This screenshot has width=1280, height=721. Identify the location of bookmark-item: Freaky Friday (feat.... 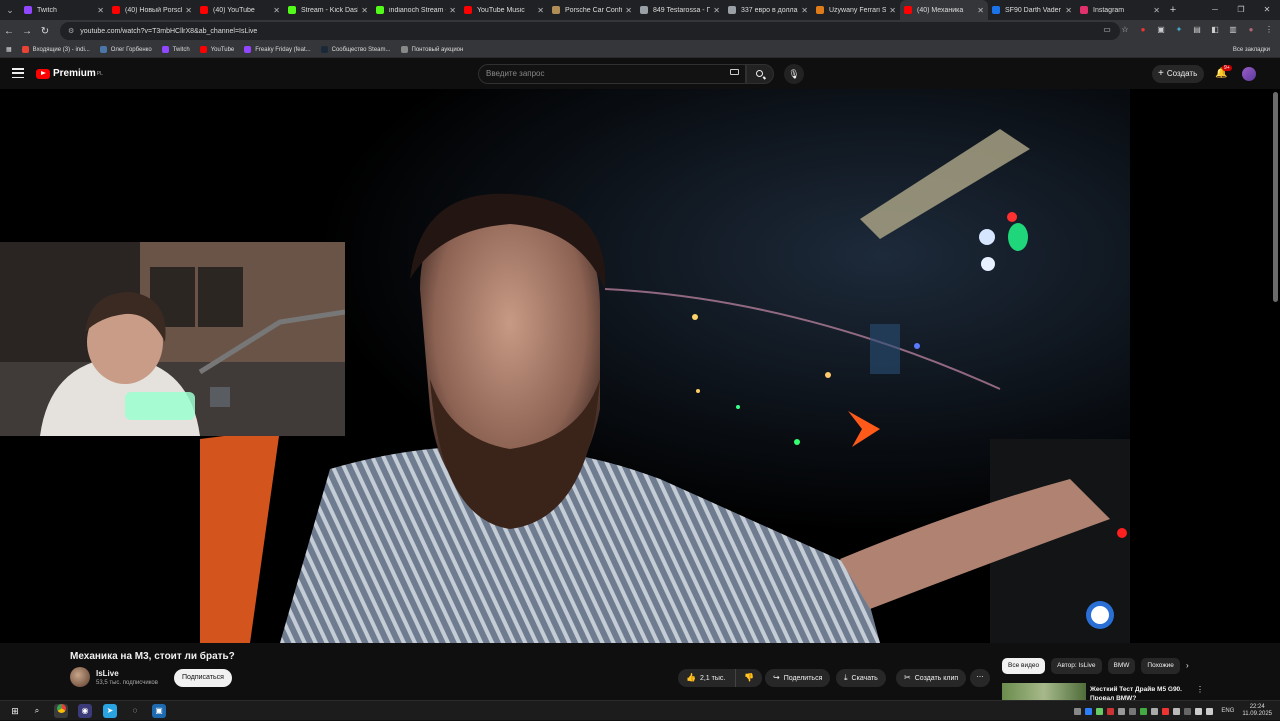
(277, 49).